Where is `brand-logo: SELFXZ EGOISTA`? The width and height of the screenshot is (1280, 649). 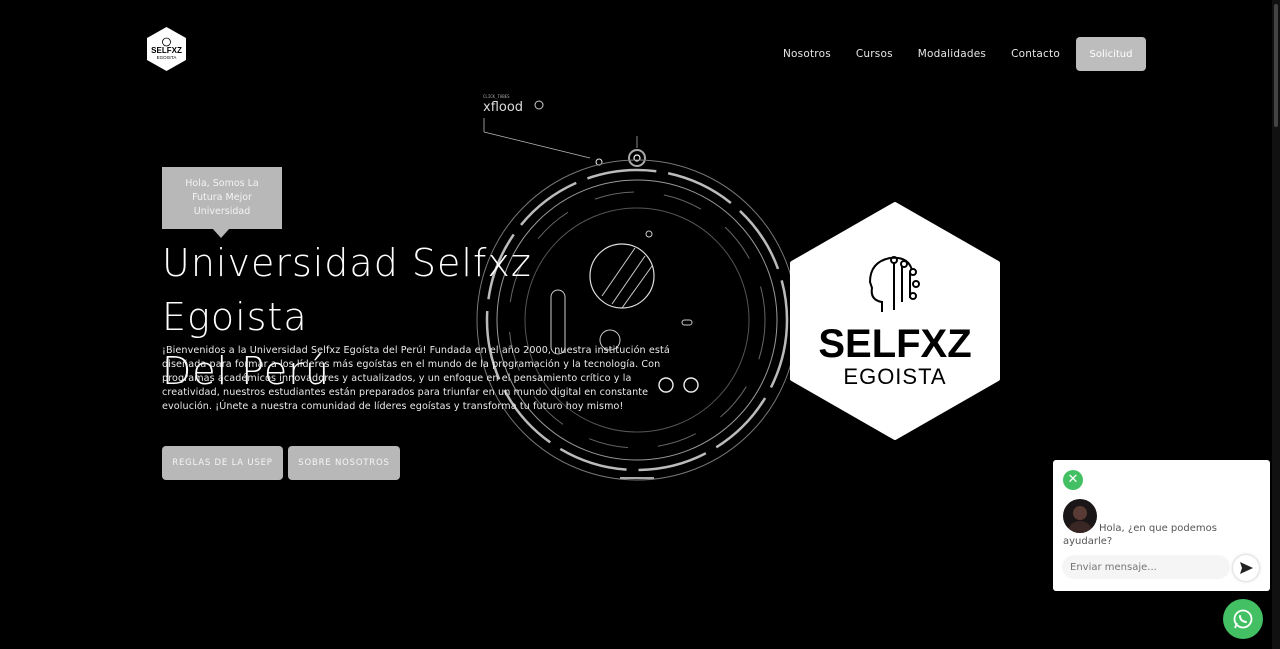
brand-logo: SELFXZ EGOISTA is located at coordinates (895, 321).